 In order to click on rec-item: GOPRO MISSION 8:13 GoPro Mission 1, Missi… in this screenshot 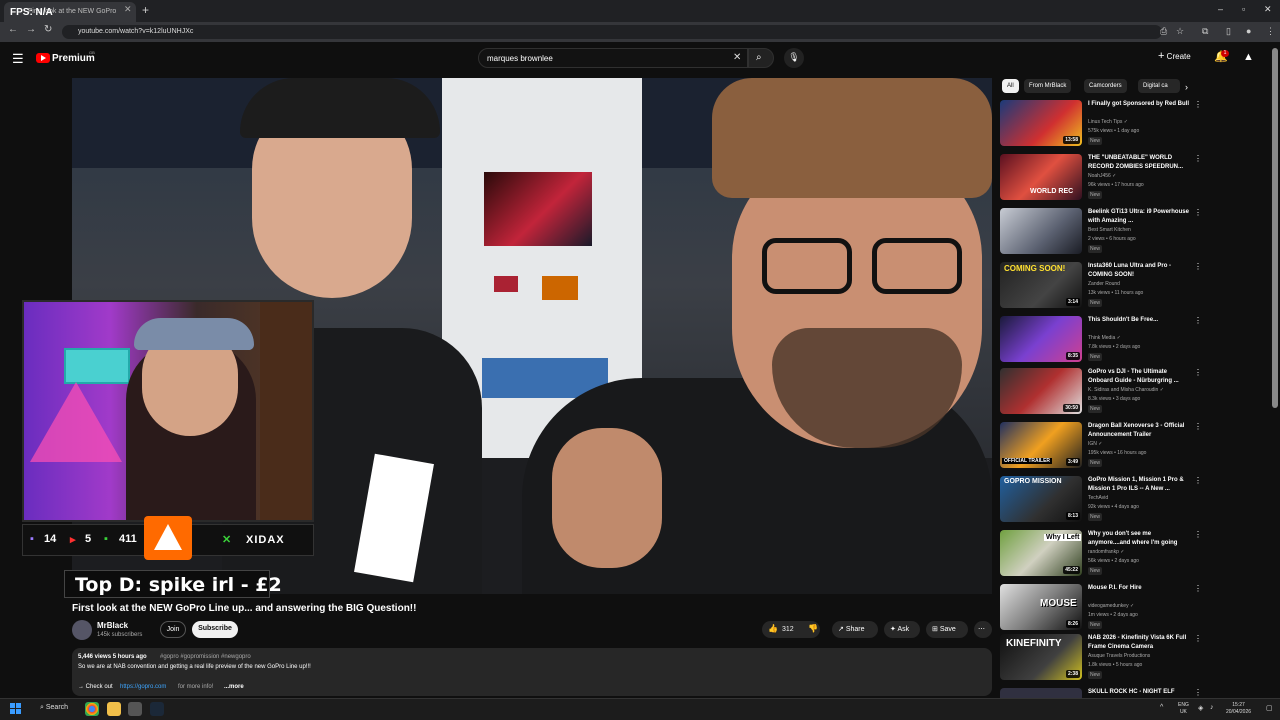, I will do `click(1103, 501)`.